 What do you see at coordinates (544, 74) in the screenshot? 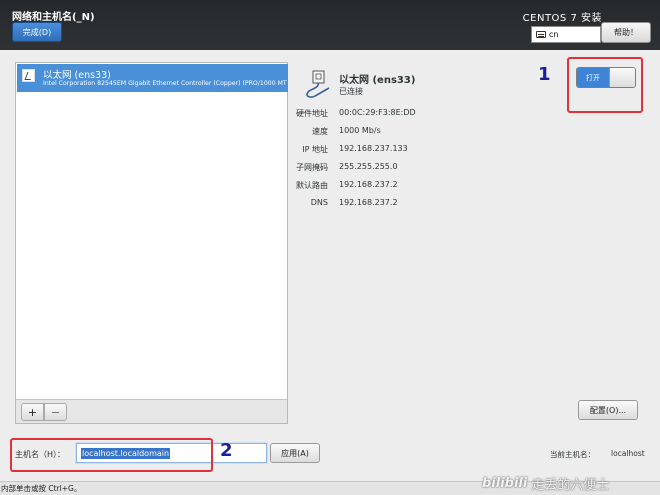
I see `annotation-number-1: 1` at bounding box center [544, 74].